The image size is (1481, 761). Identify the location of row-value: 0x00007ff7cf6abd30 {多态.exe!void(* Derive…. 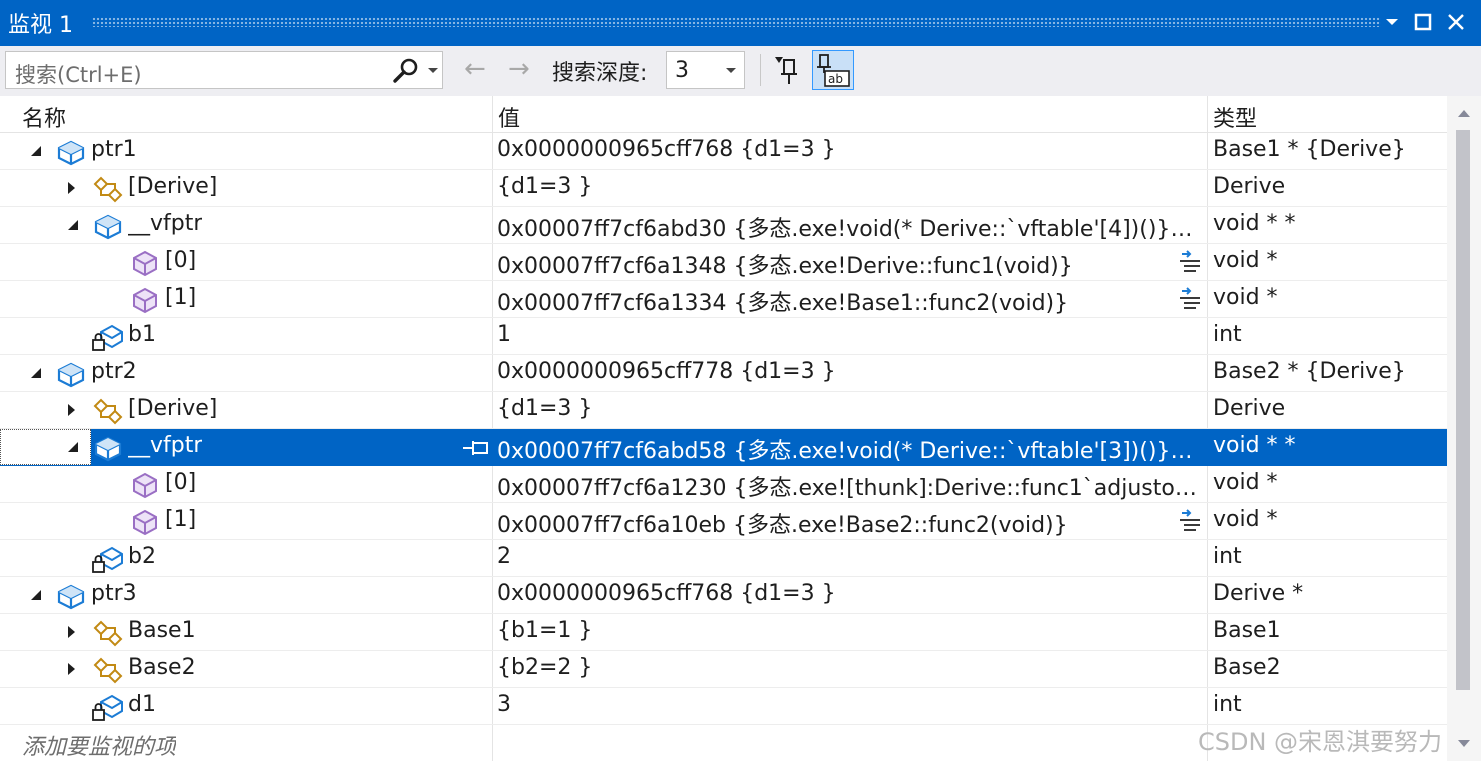
(848, 227).